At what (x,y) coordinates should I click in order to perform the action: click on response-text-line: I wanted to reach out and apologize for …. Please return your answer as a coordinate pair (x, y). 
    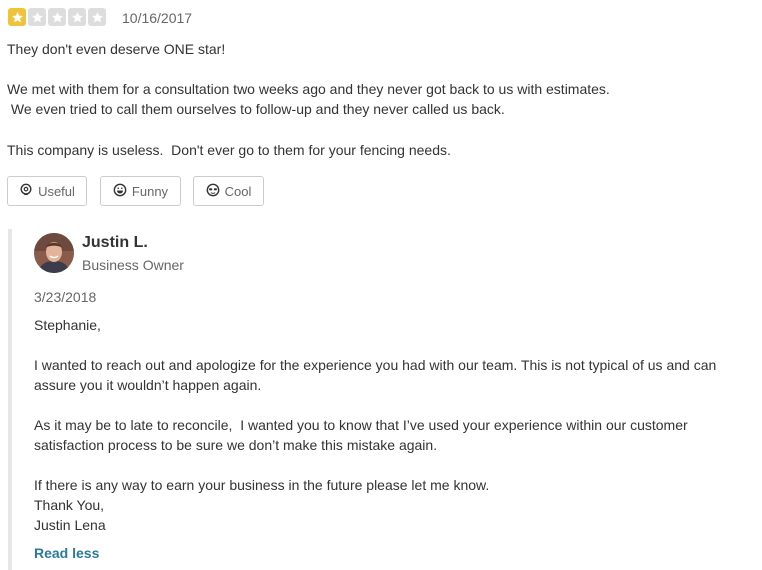
    Looking at the image, I should click on (375, 365).